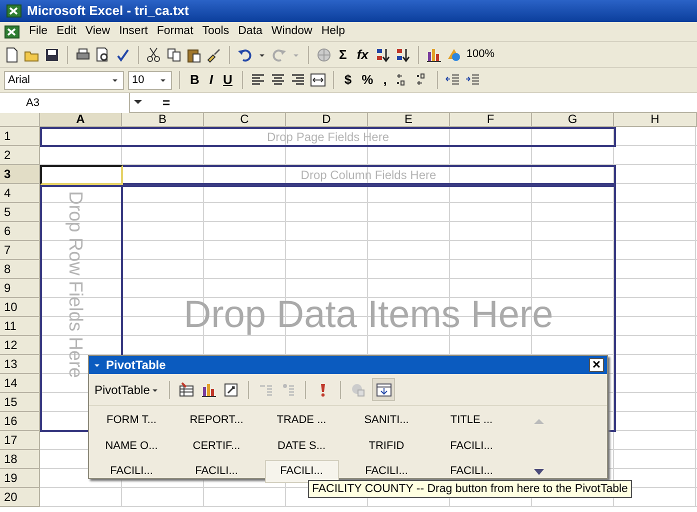 The image size is (697, 512). I want to click on currency-button: $, so click(348, 80).